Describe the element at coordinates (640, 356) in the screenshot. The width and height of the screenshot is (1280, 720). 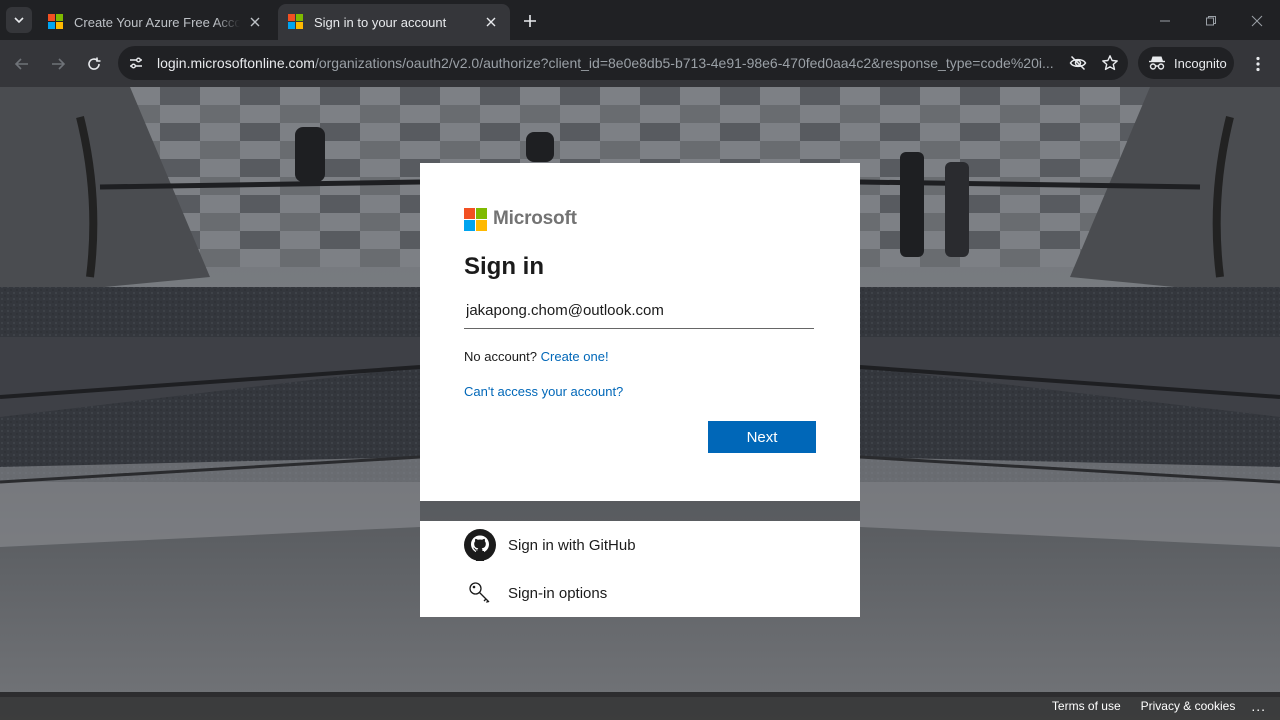
I see `no-account-row: No account? Create one!` at that location.